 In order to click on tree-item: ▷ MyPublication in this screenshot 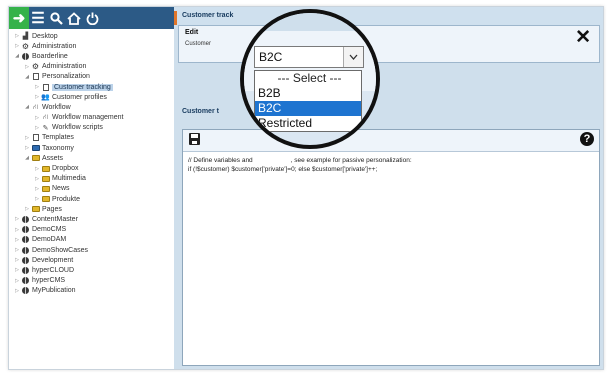, I will do `click(91, 291)`.